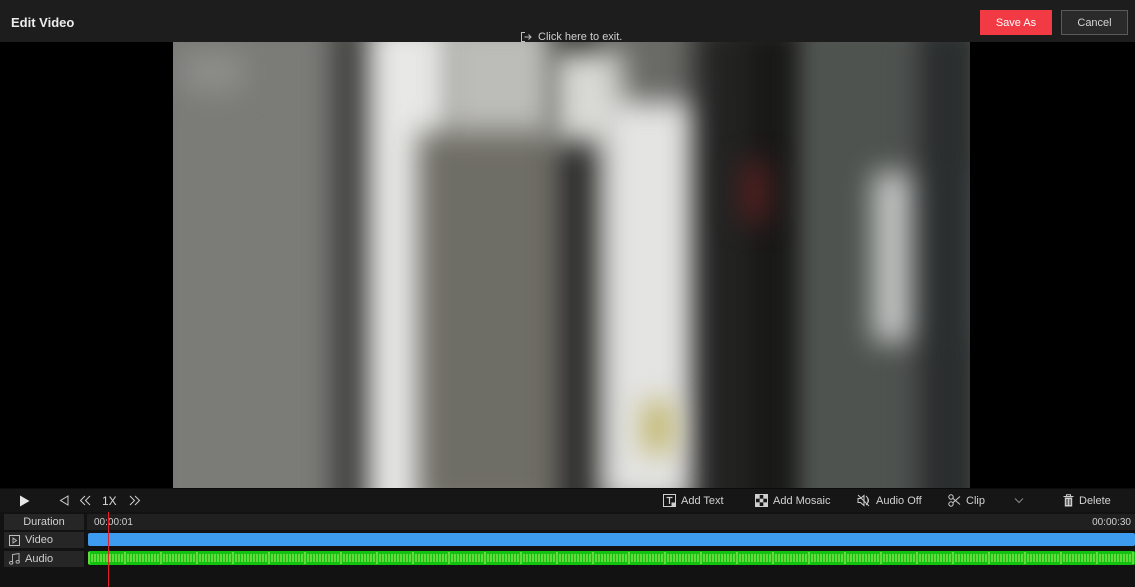 The height and width of the screenshot is (587, 1135). What do you see at coordinates (43, 22) in the screenshot?
I see `window-title: Edit Video` at bounding box center [43, 22].